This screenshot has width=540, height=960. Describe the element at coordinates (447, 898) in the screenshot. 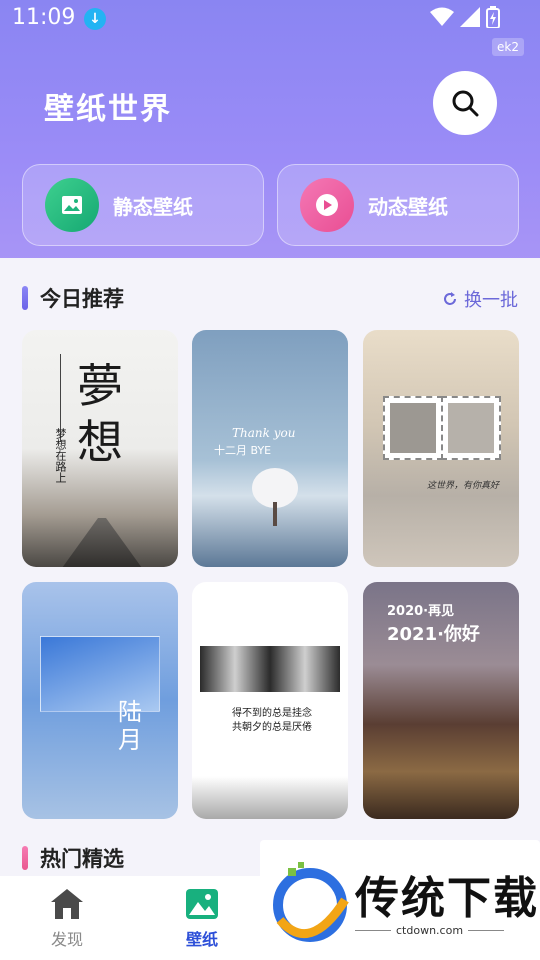

I see `watermark-text: 传统下载` at that location.